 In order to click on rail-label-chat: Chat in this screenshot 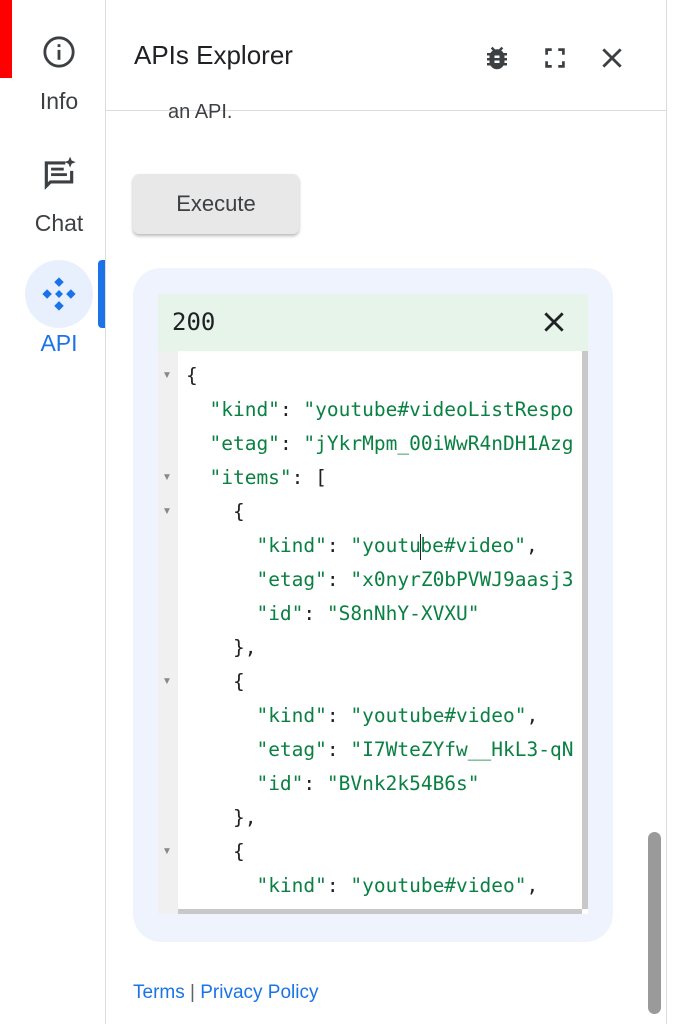, I will do `click(59, 223)`.